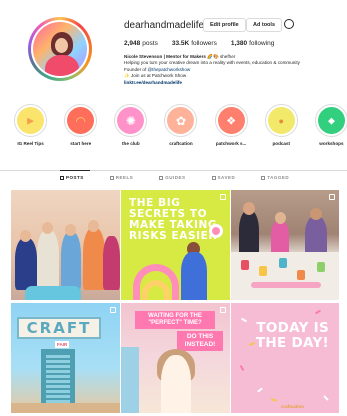  What do you see at coordinates (131, 143) in the screenshot?
I see `highlight-label: the club` at bounding box center [131, 143].